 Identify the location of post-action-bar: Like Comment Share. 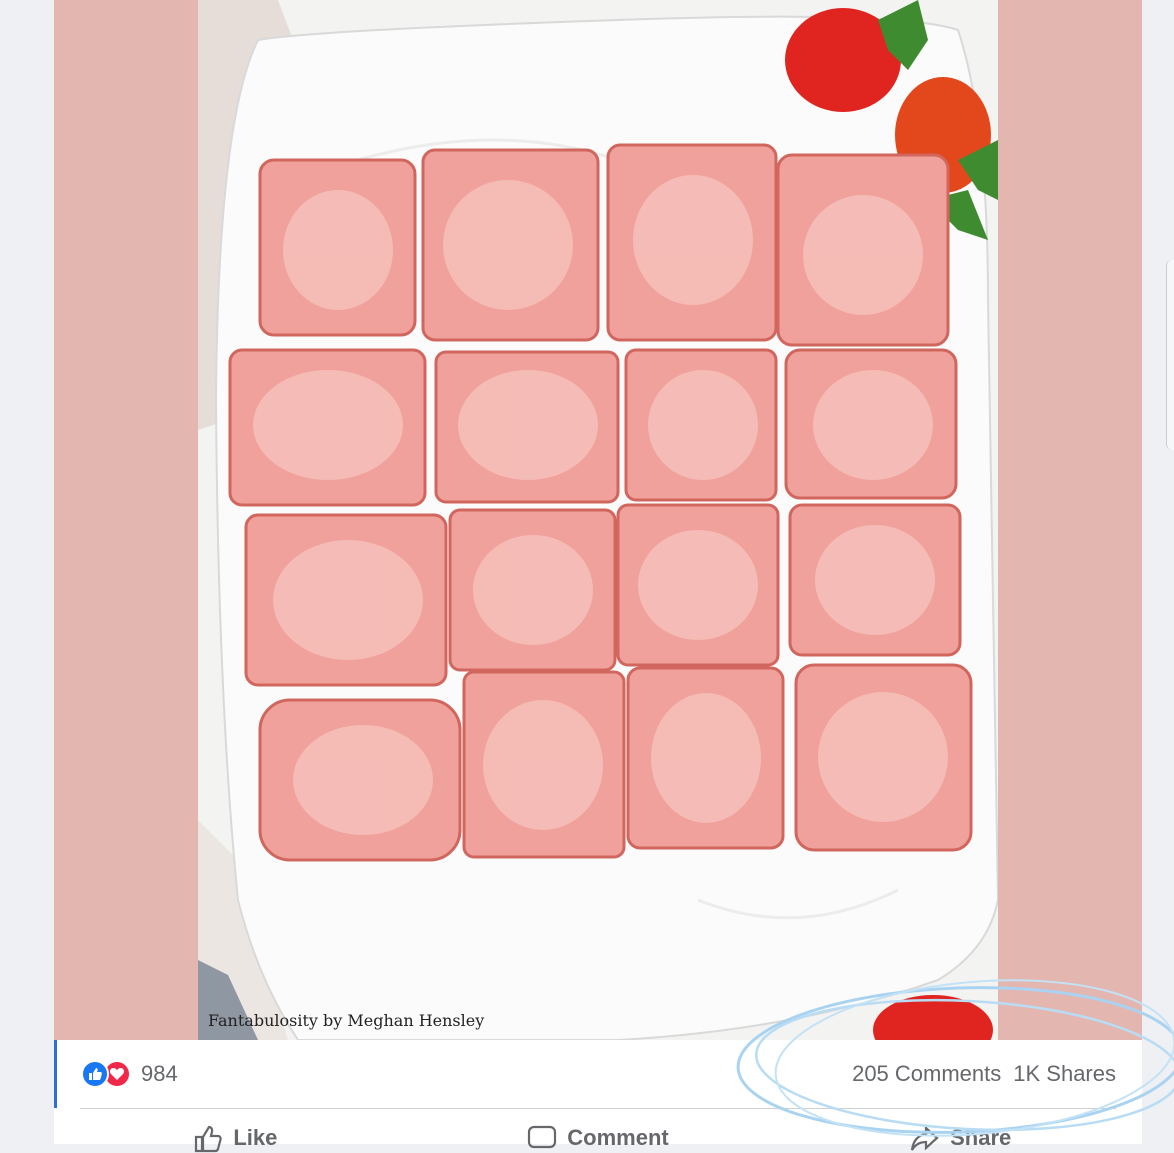
(598, 1131).